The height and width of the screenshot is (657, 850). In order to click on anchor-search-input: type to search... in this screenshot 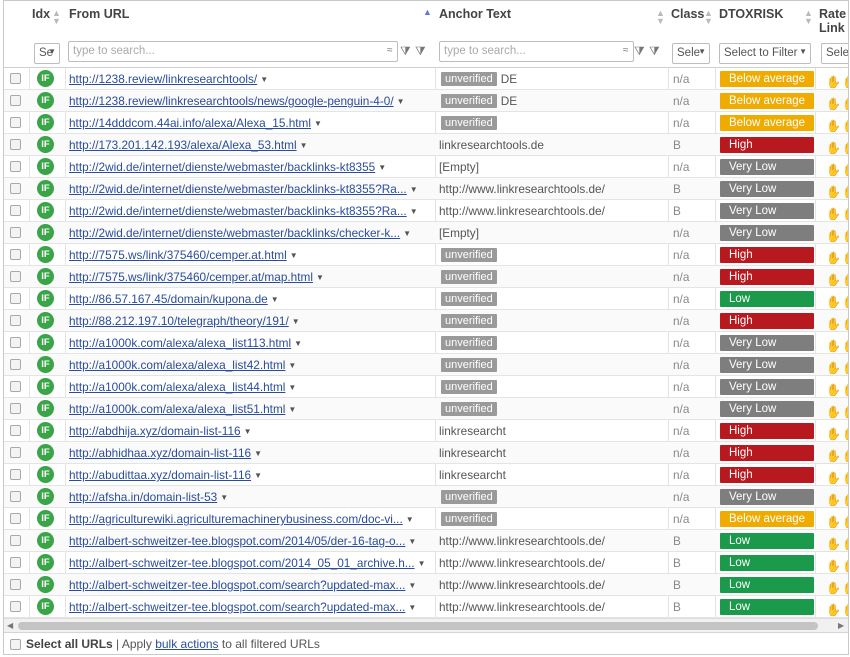, I will do `click(536, 51)`.